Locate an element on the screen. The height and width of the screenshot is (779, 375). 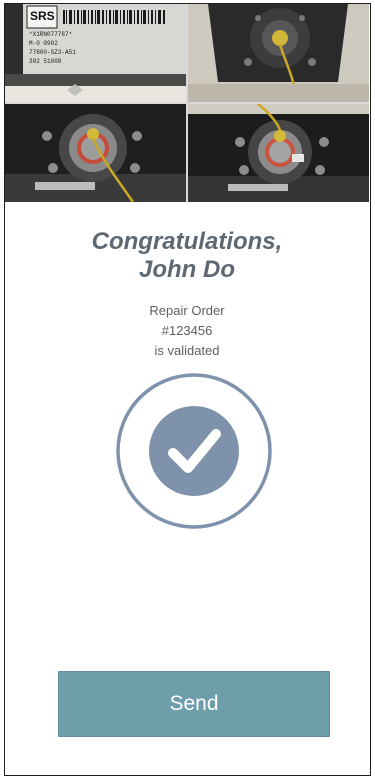
validated-check-icon is located at coordinates (194, 451).